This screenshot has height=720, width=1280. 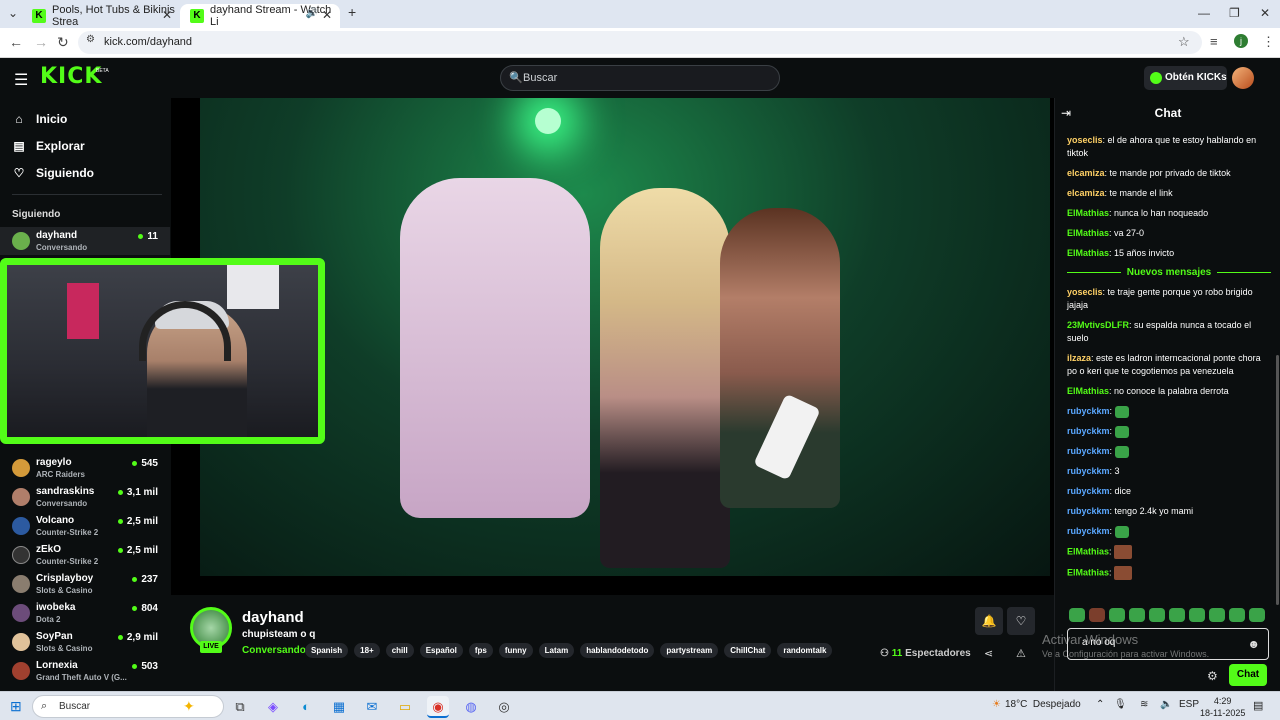 What do you see at coordinates (516, 78) in the screenshot?
I see `search-icon: 🔍` at bounding box center [516, 78].